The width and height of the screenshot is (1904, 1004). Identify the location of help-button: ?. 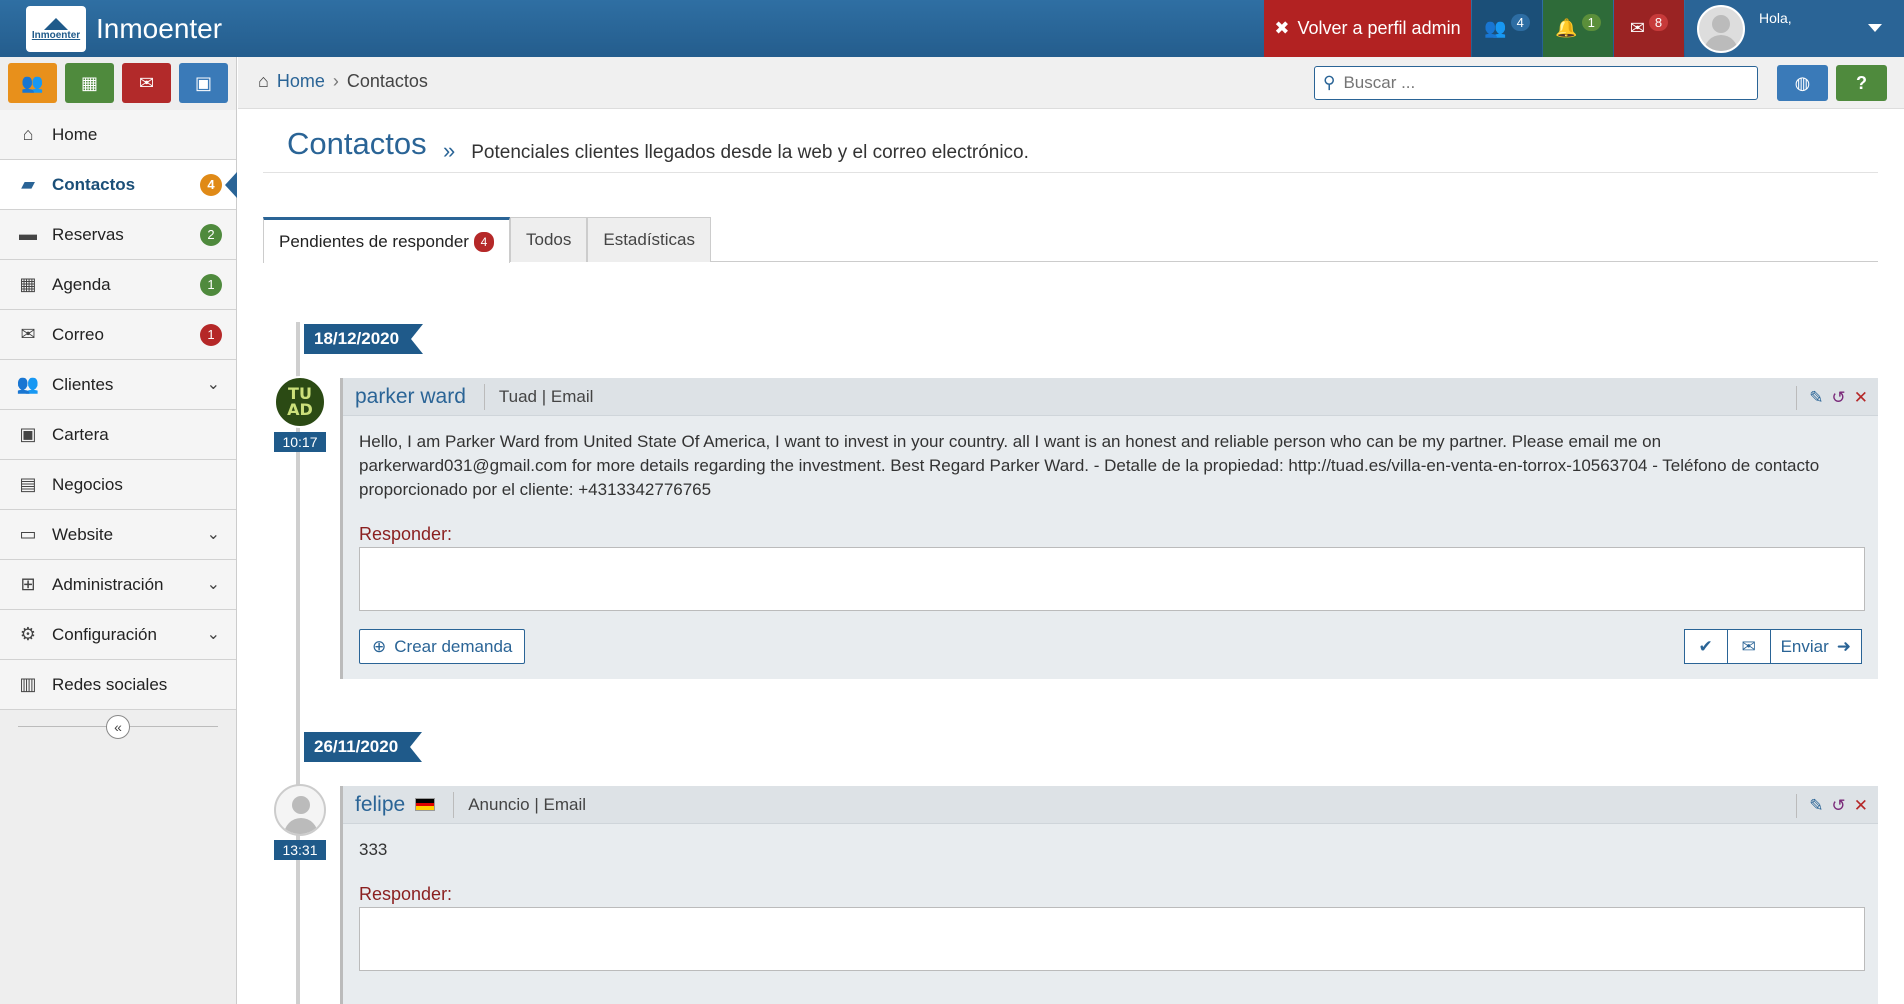
(1861, 83).